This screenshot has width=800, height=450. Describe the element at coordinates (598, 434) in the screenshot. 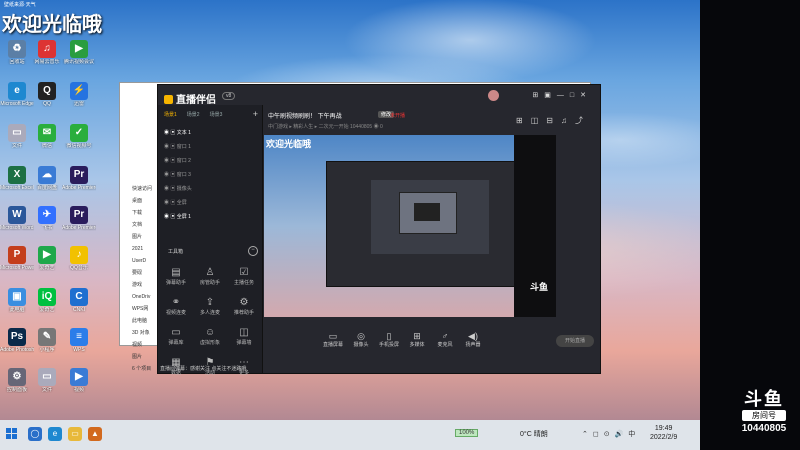

I see `tray-icon: ◻` at that location.